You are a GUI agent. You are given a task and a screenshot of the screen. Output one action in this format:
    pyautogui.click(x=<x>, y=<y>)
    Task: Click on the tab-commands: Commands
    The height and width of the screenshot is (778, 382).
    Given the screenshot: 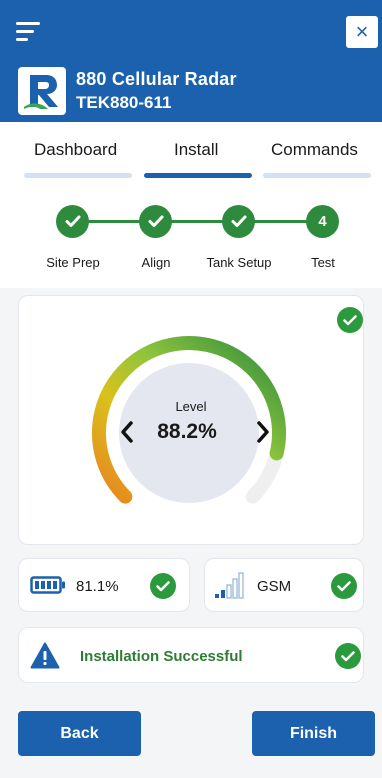 What is the action you would take?
    pyautogui.click(x=314, y=150)
    